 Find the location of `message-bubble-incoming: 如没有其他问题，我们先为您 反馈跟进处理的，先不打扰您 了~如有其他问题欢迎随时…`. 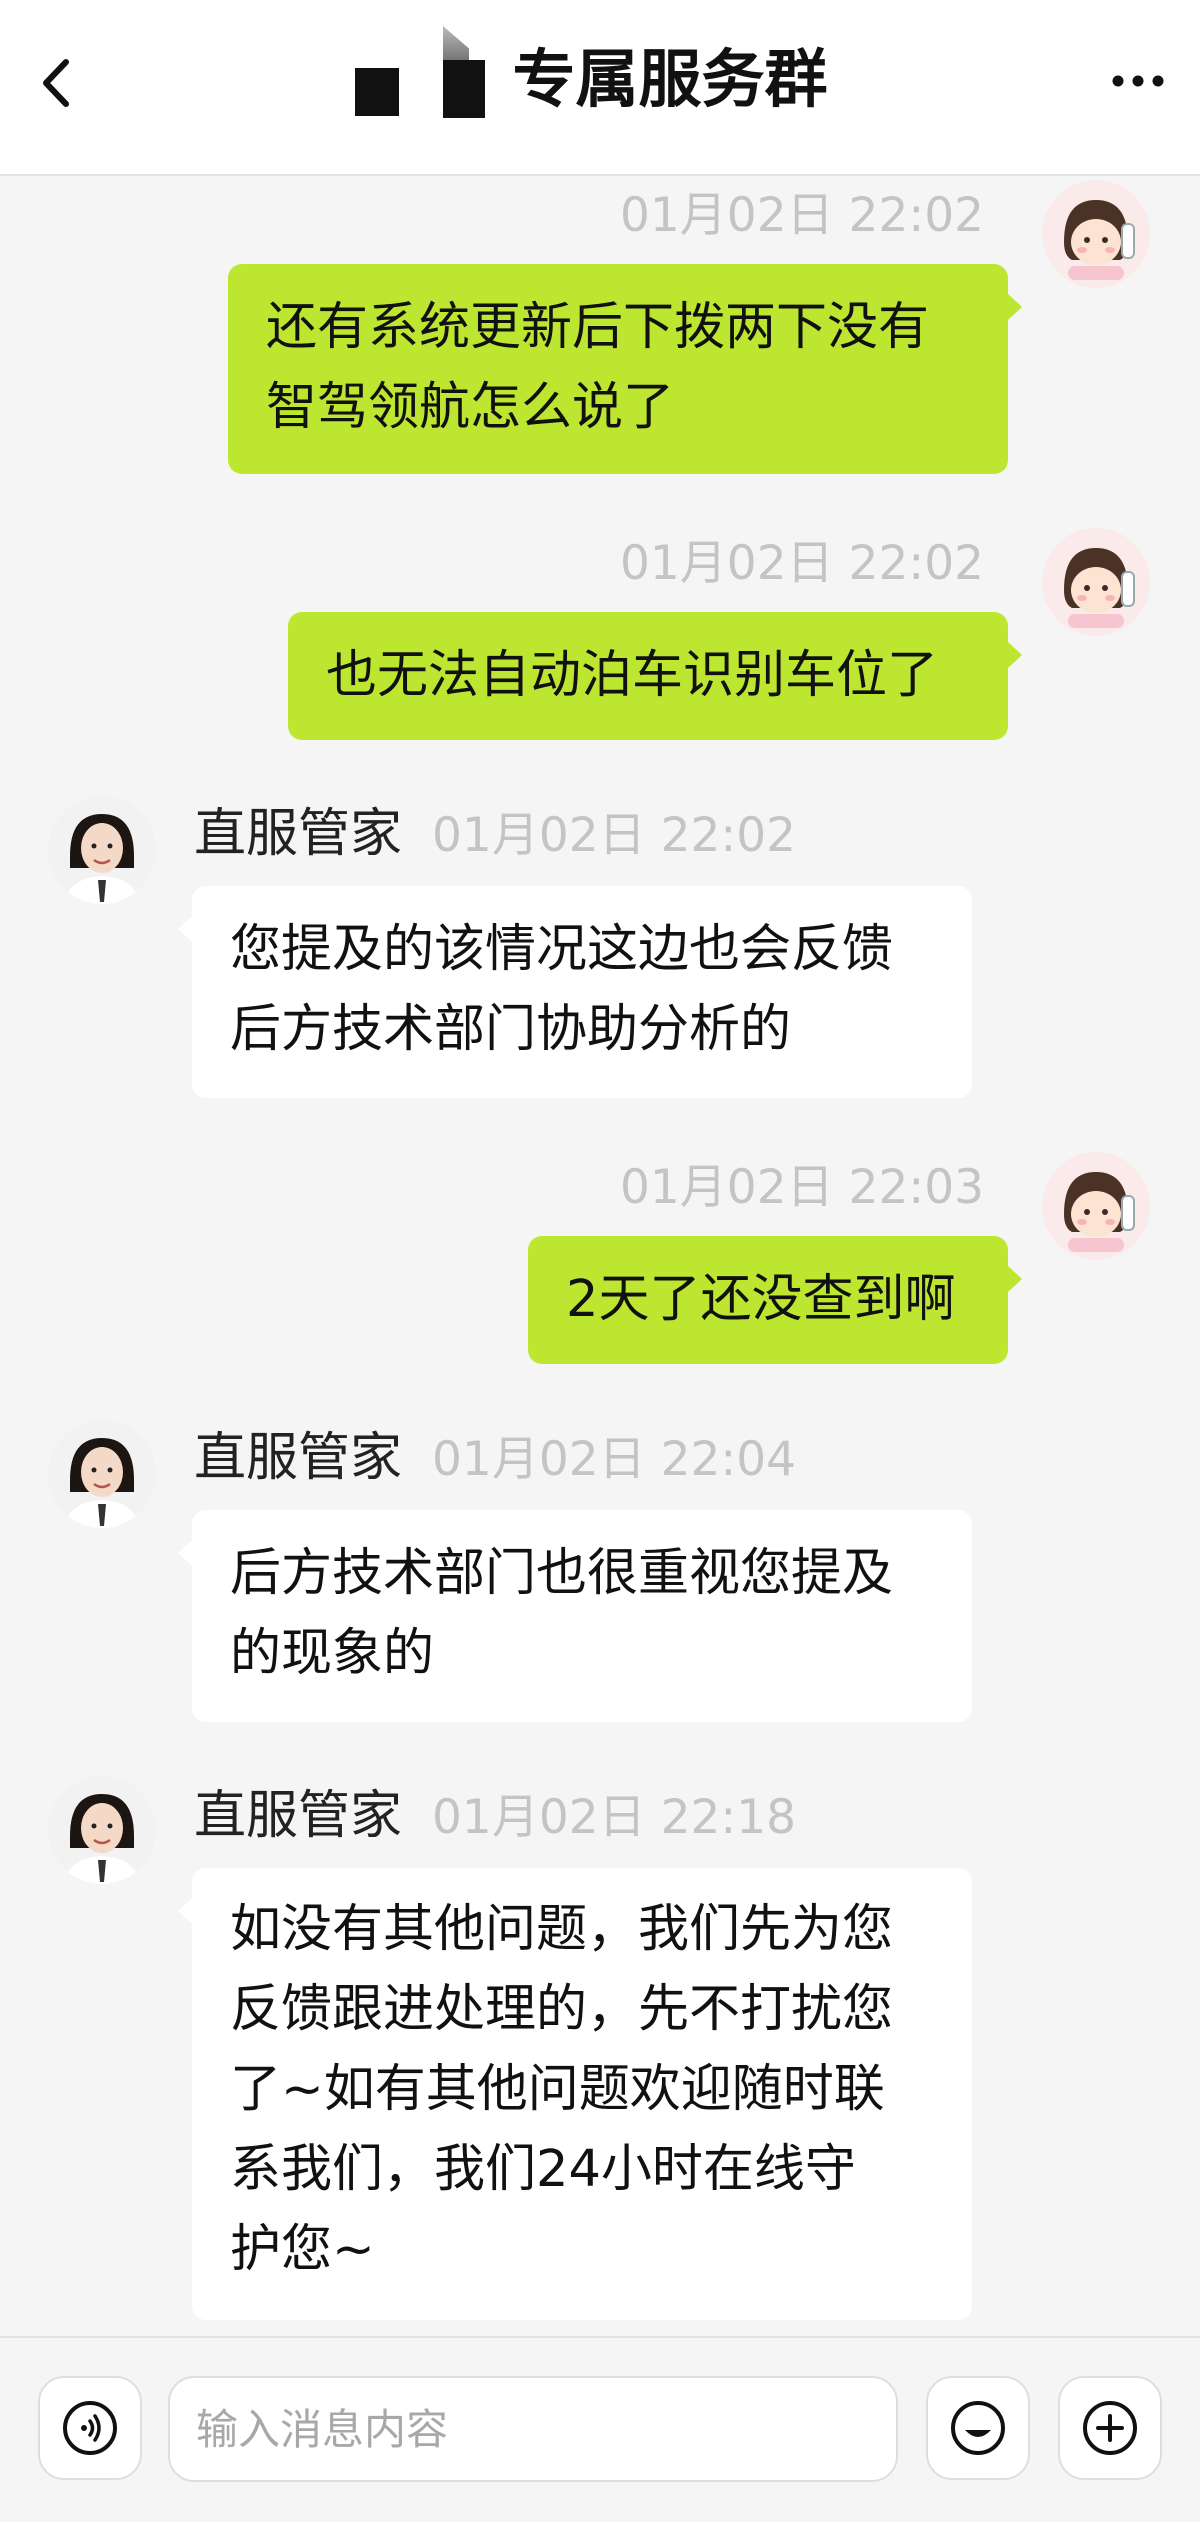

message-bubble-incoming: 如没有其他问题，我们先为您 反馈跟进处理的，先不打扰您 了~如有其他问题欢迎随时… is located at coordinates (575, 2094).